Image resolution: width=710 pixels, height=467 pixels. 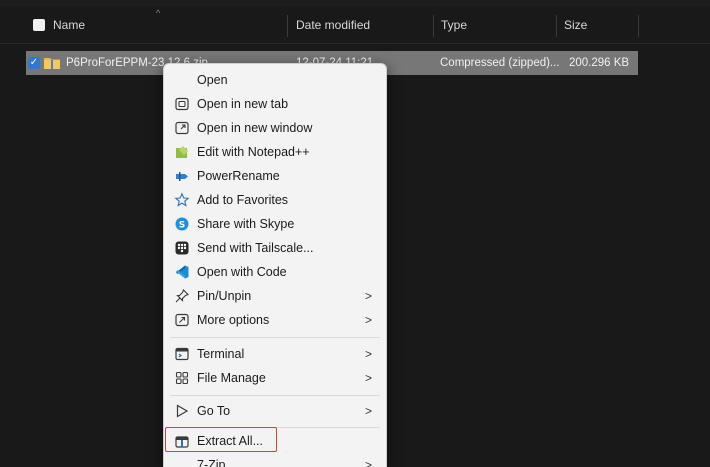 I want to click on notepad-plus-plus-icon, so click(x=182, y=152).